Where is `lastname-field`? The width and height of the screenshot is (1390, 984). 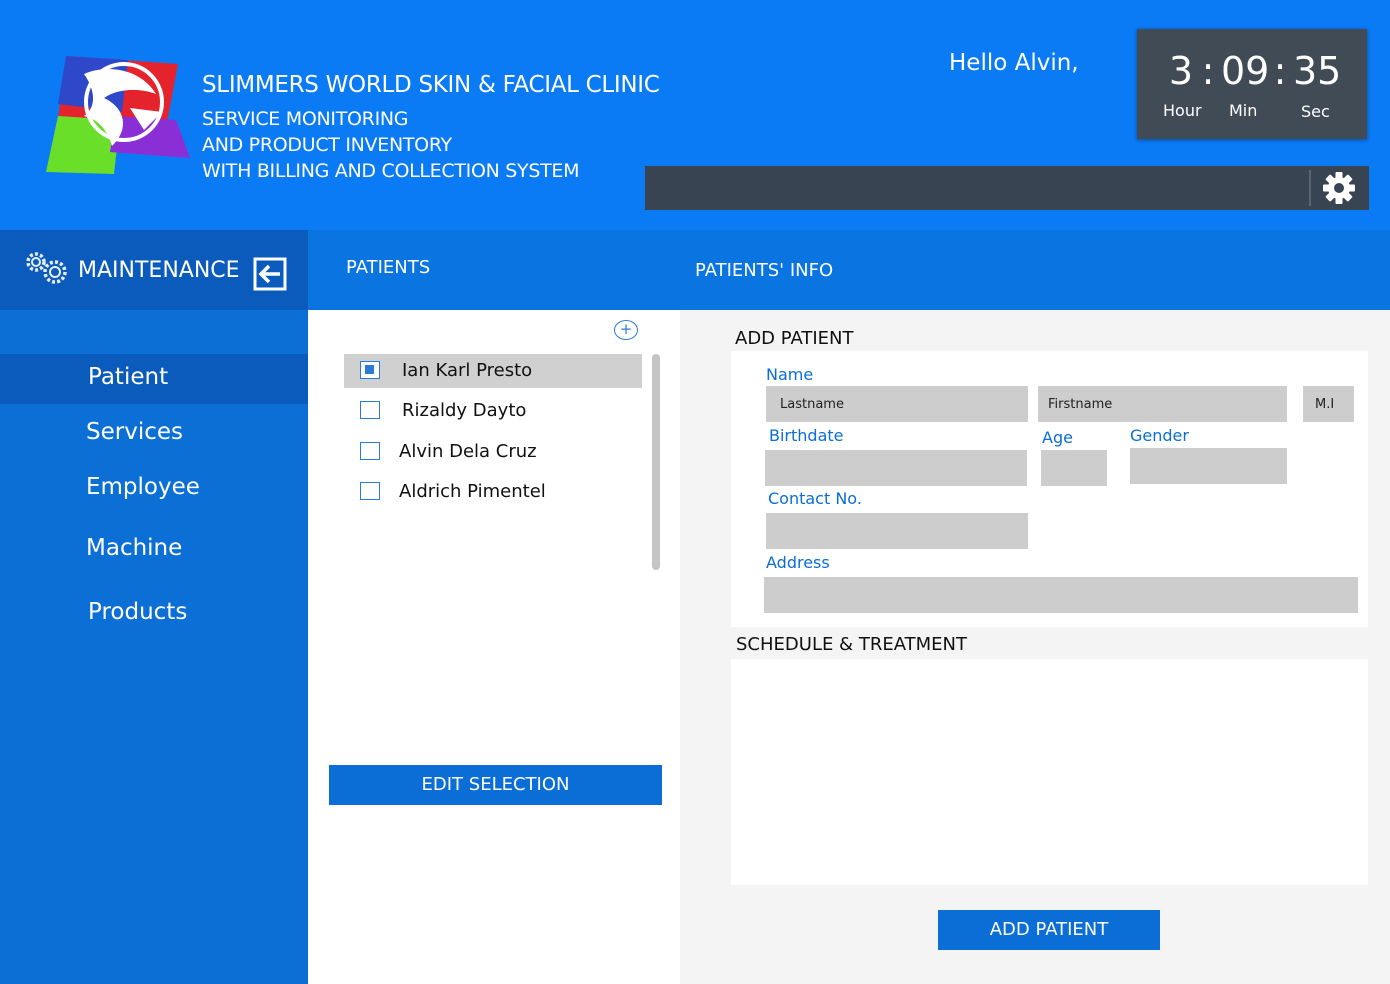
lastname-field is located at coordinates (897, 404).